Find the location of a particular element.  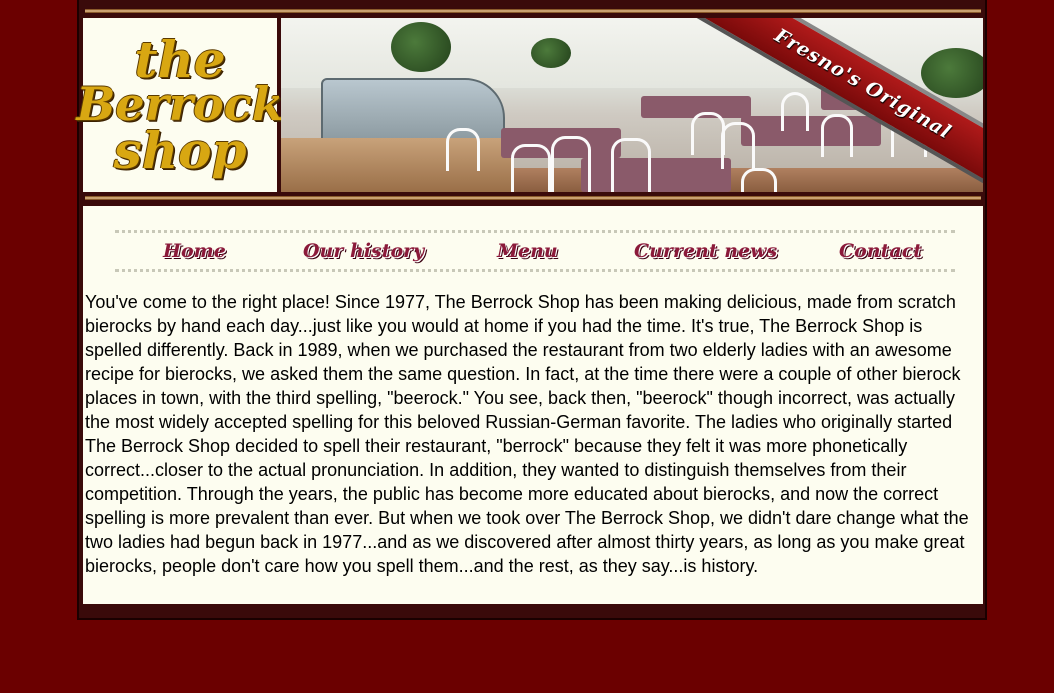

top-divider is located at coordinates (533, 11).